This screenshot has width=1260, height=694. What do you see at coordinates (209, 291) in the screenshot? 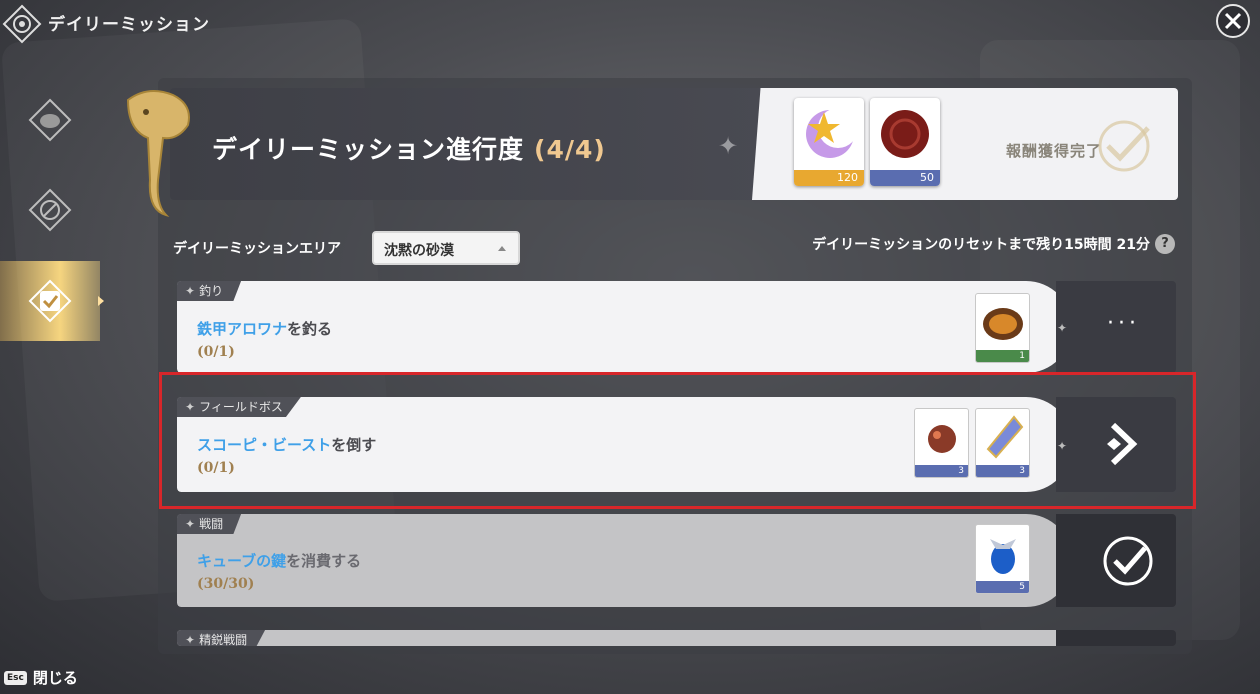
I see `mission-category-tag: ✦ 釣り` at bounding box center [209, 291].